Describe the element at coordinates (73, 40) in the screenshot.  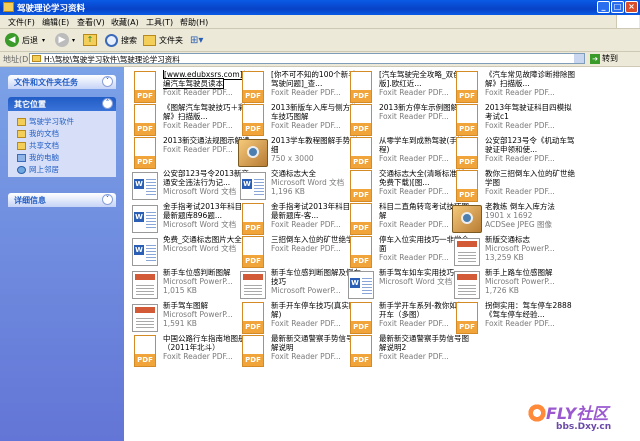
I see `forward-dropdown-icon: ▾` at that location.